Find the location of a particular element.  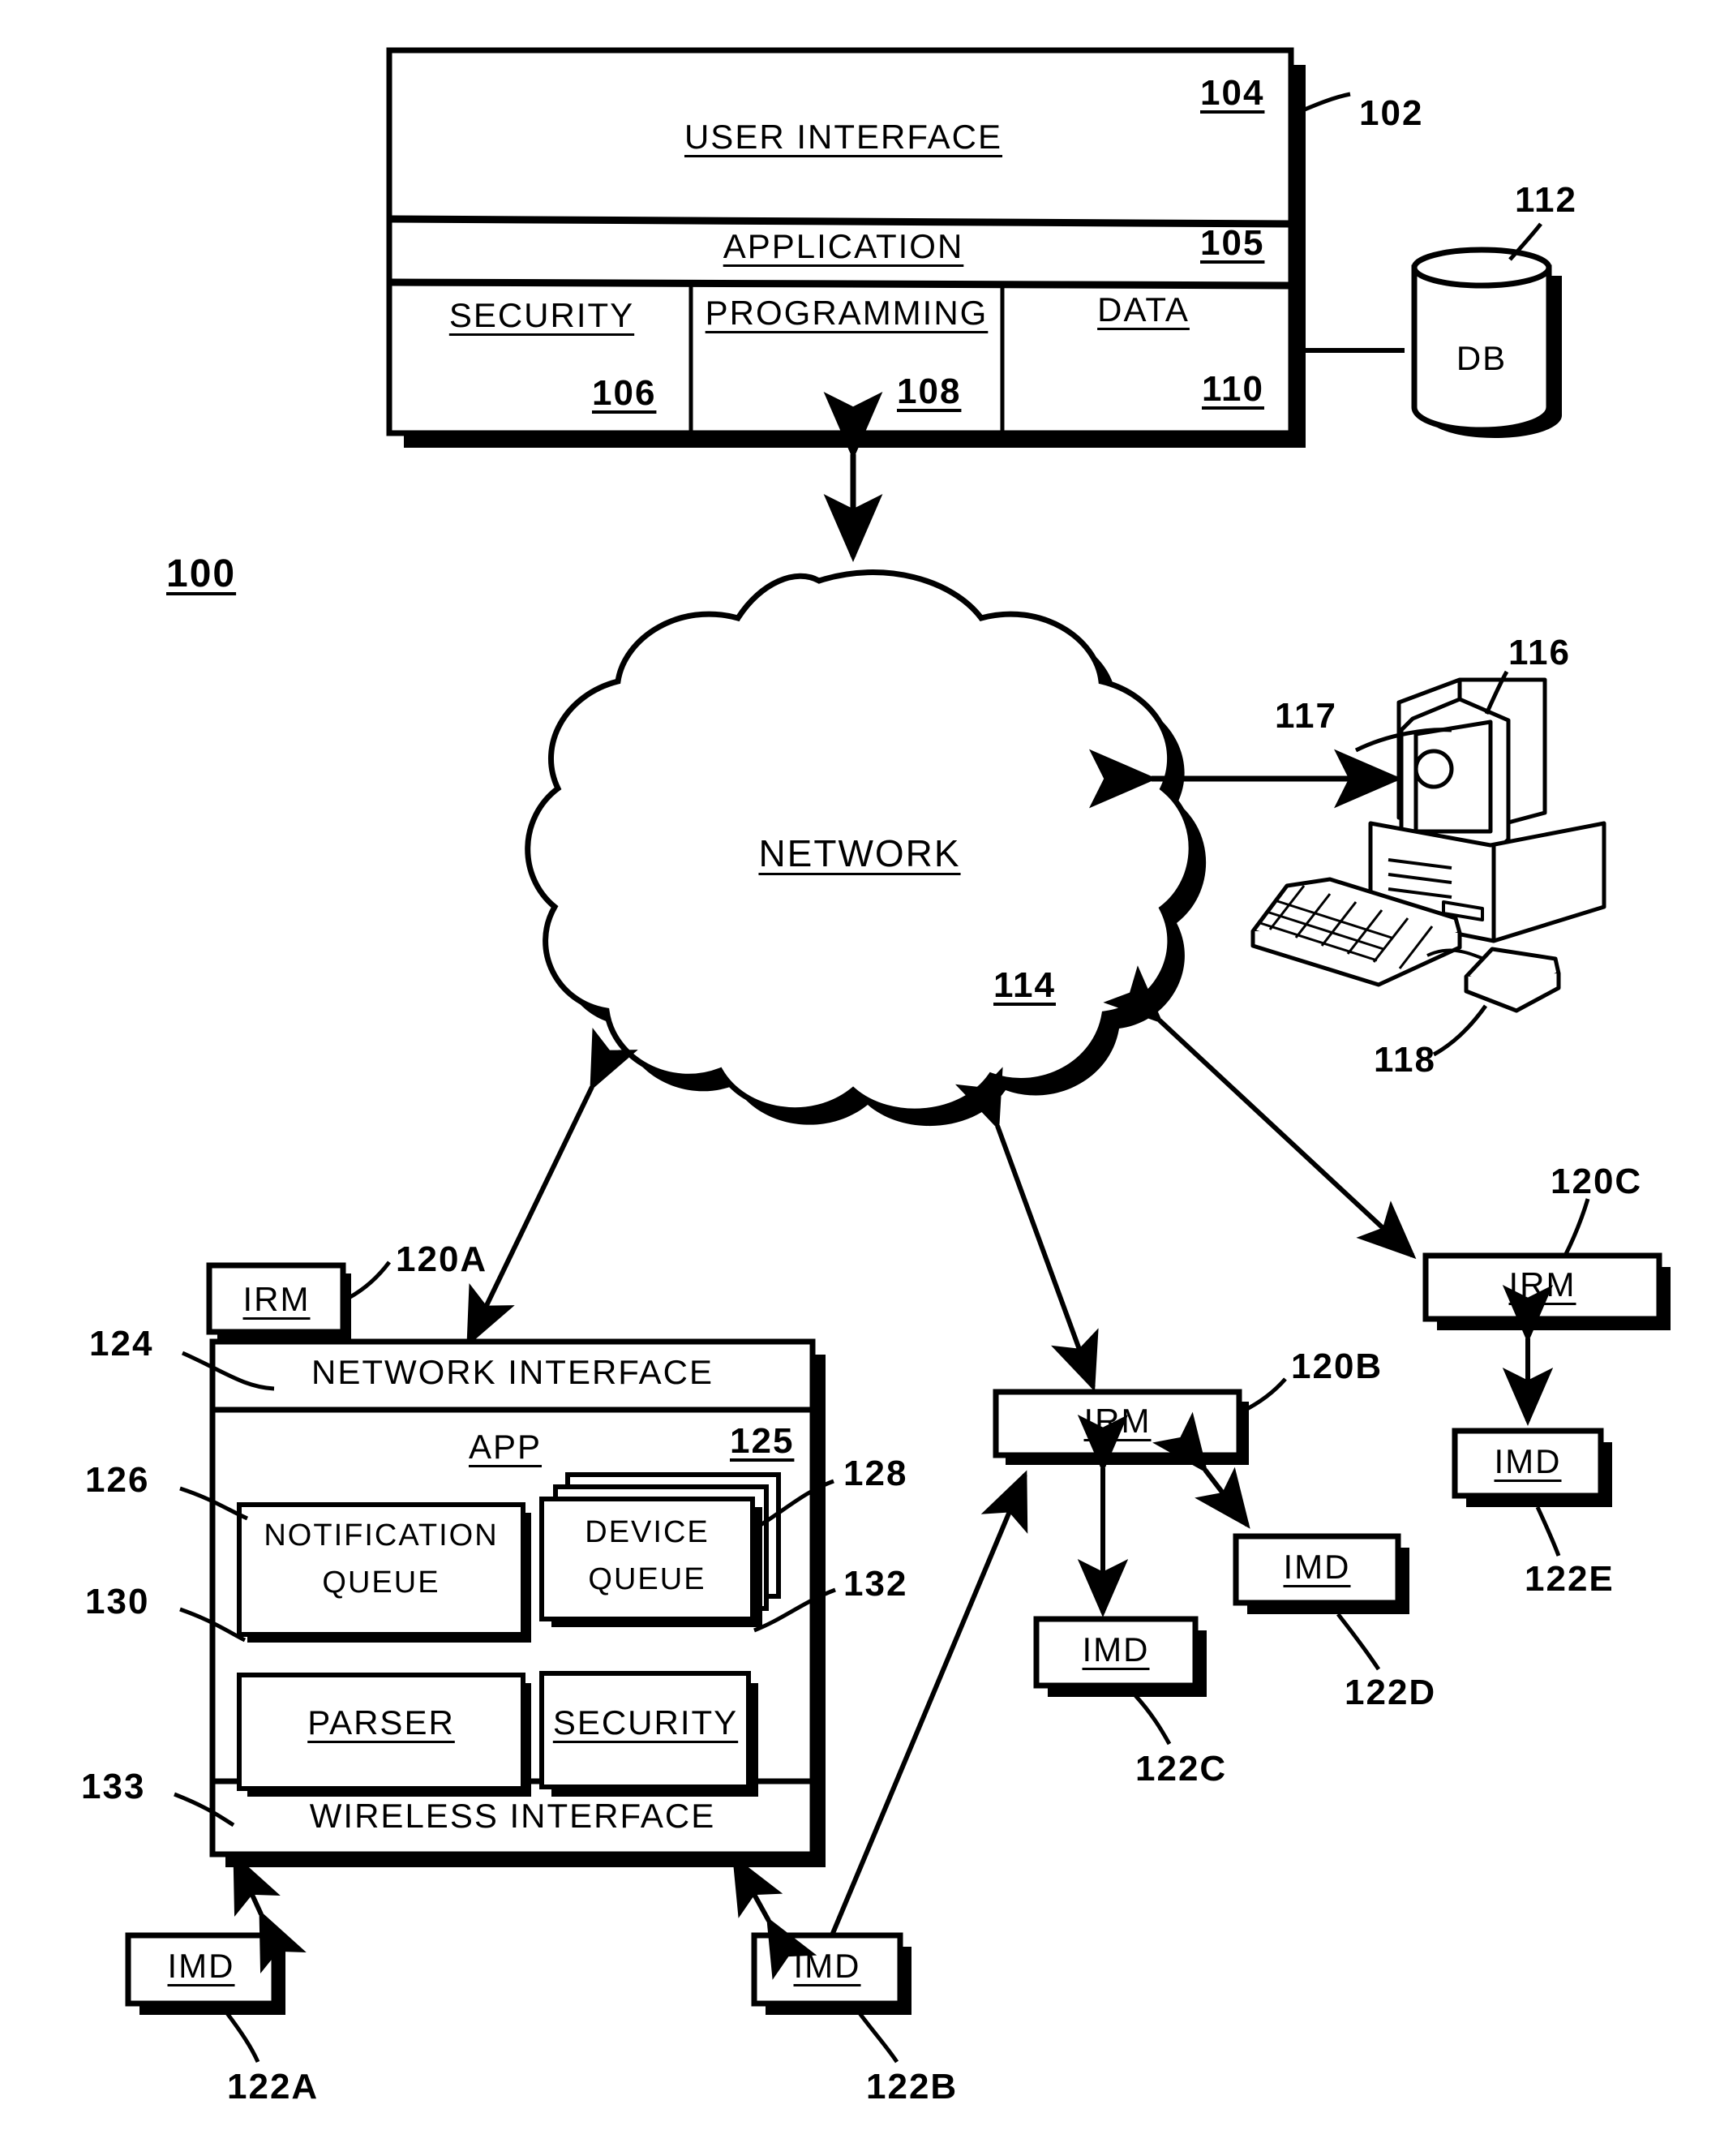

imd-e-label: IMD is located at coordinates (1528, 1461).